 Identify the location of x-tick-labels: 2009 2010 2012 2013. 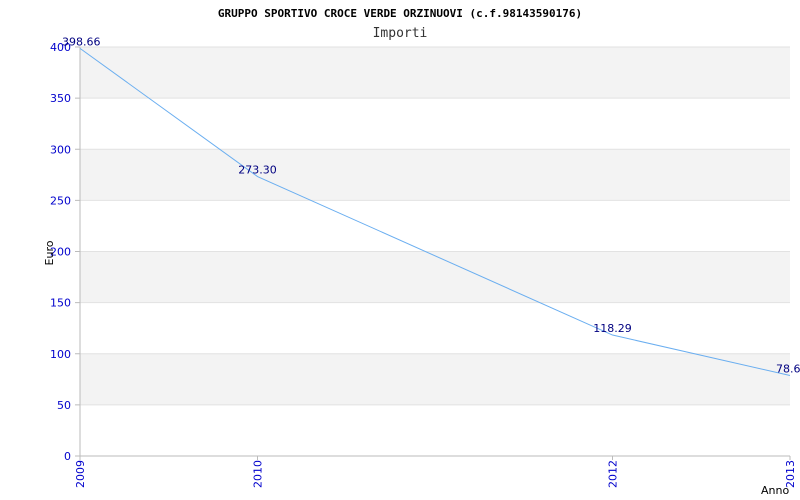
(435, 472).